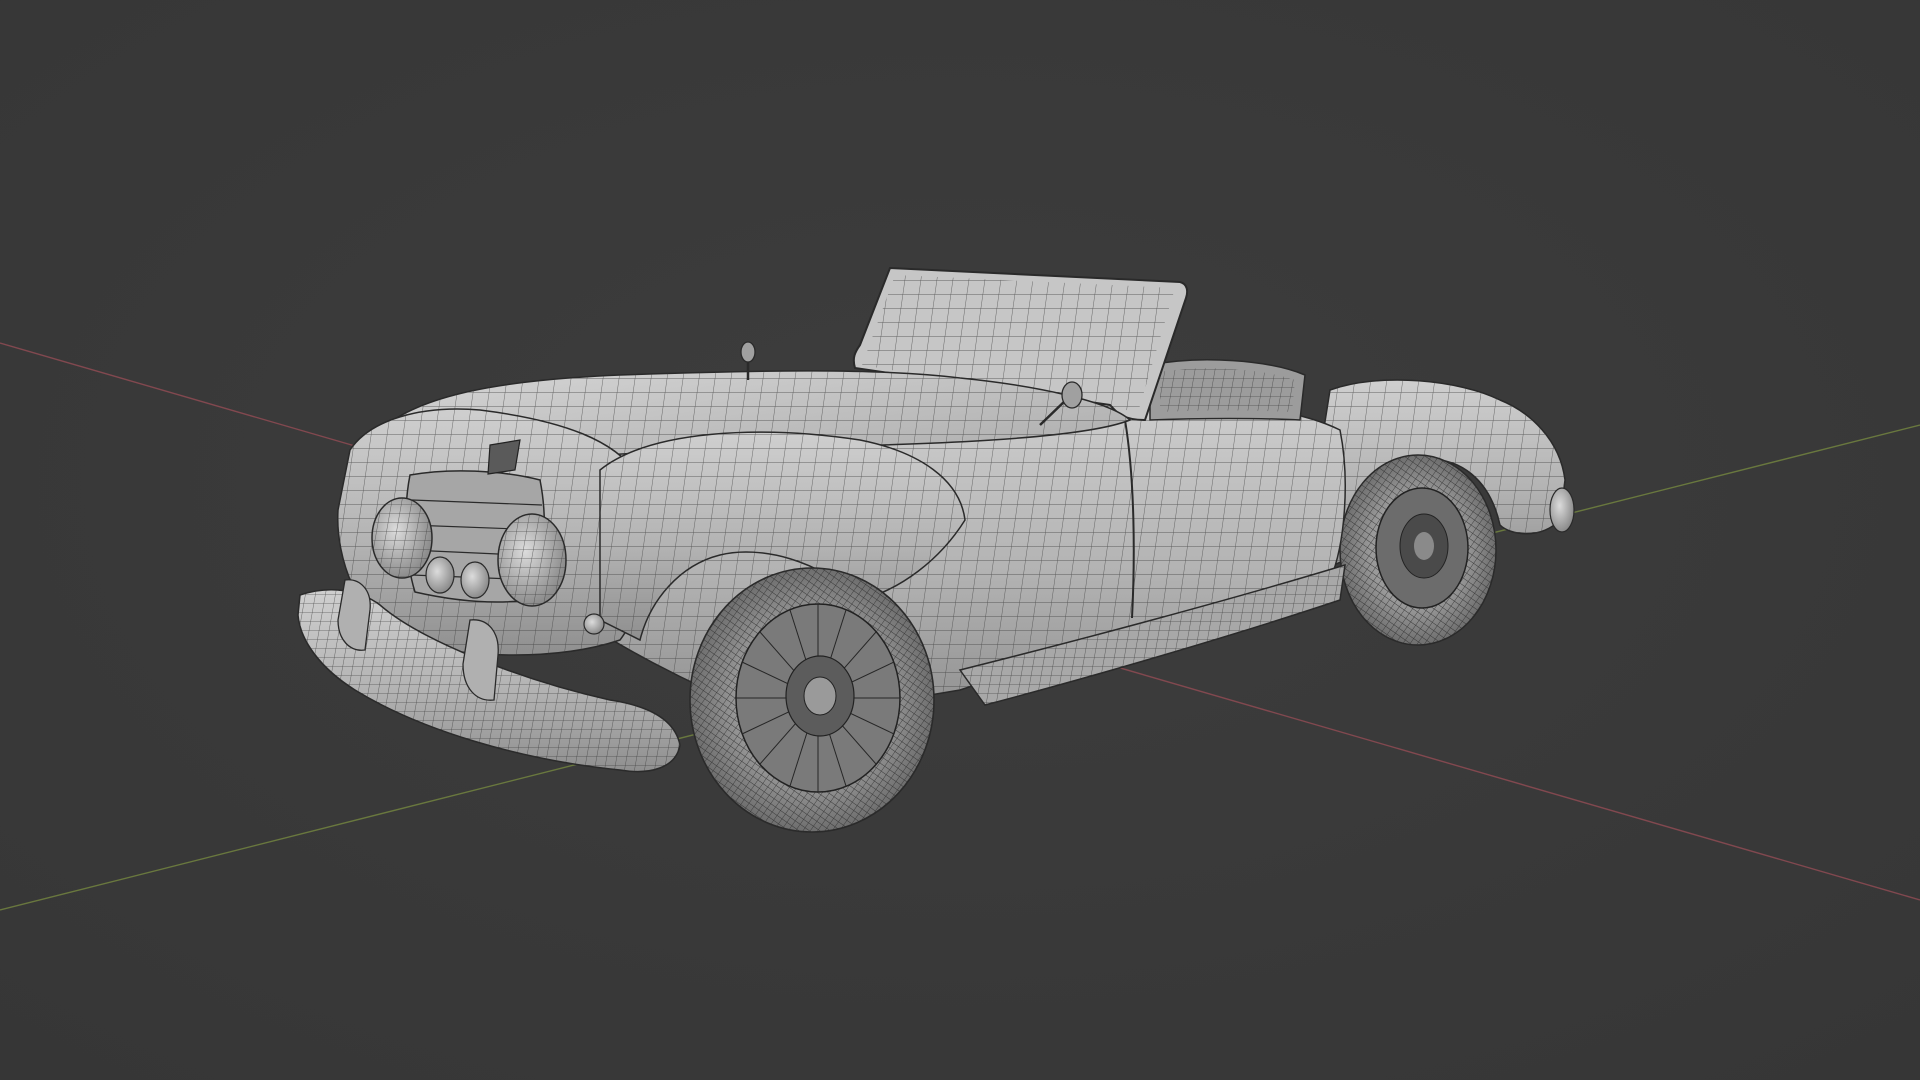 This screenshot has width=1920, height=1080. What do you see at coordinates (402, 538) in the screenshot?
I see `headlamp-left` at bounding box center [402, 538].